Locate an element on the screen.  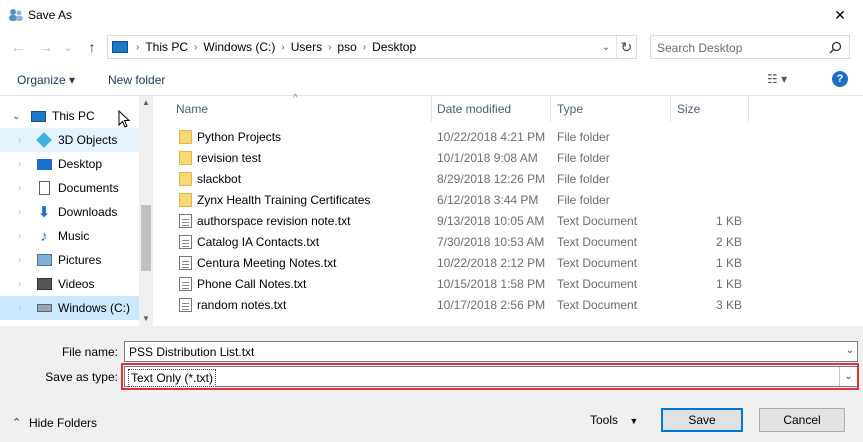
file-name: random notes.txt is located at coordinates (242, 305).